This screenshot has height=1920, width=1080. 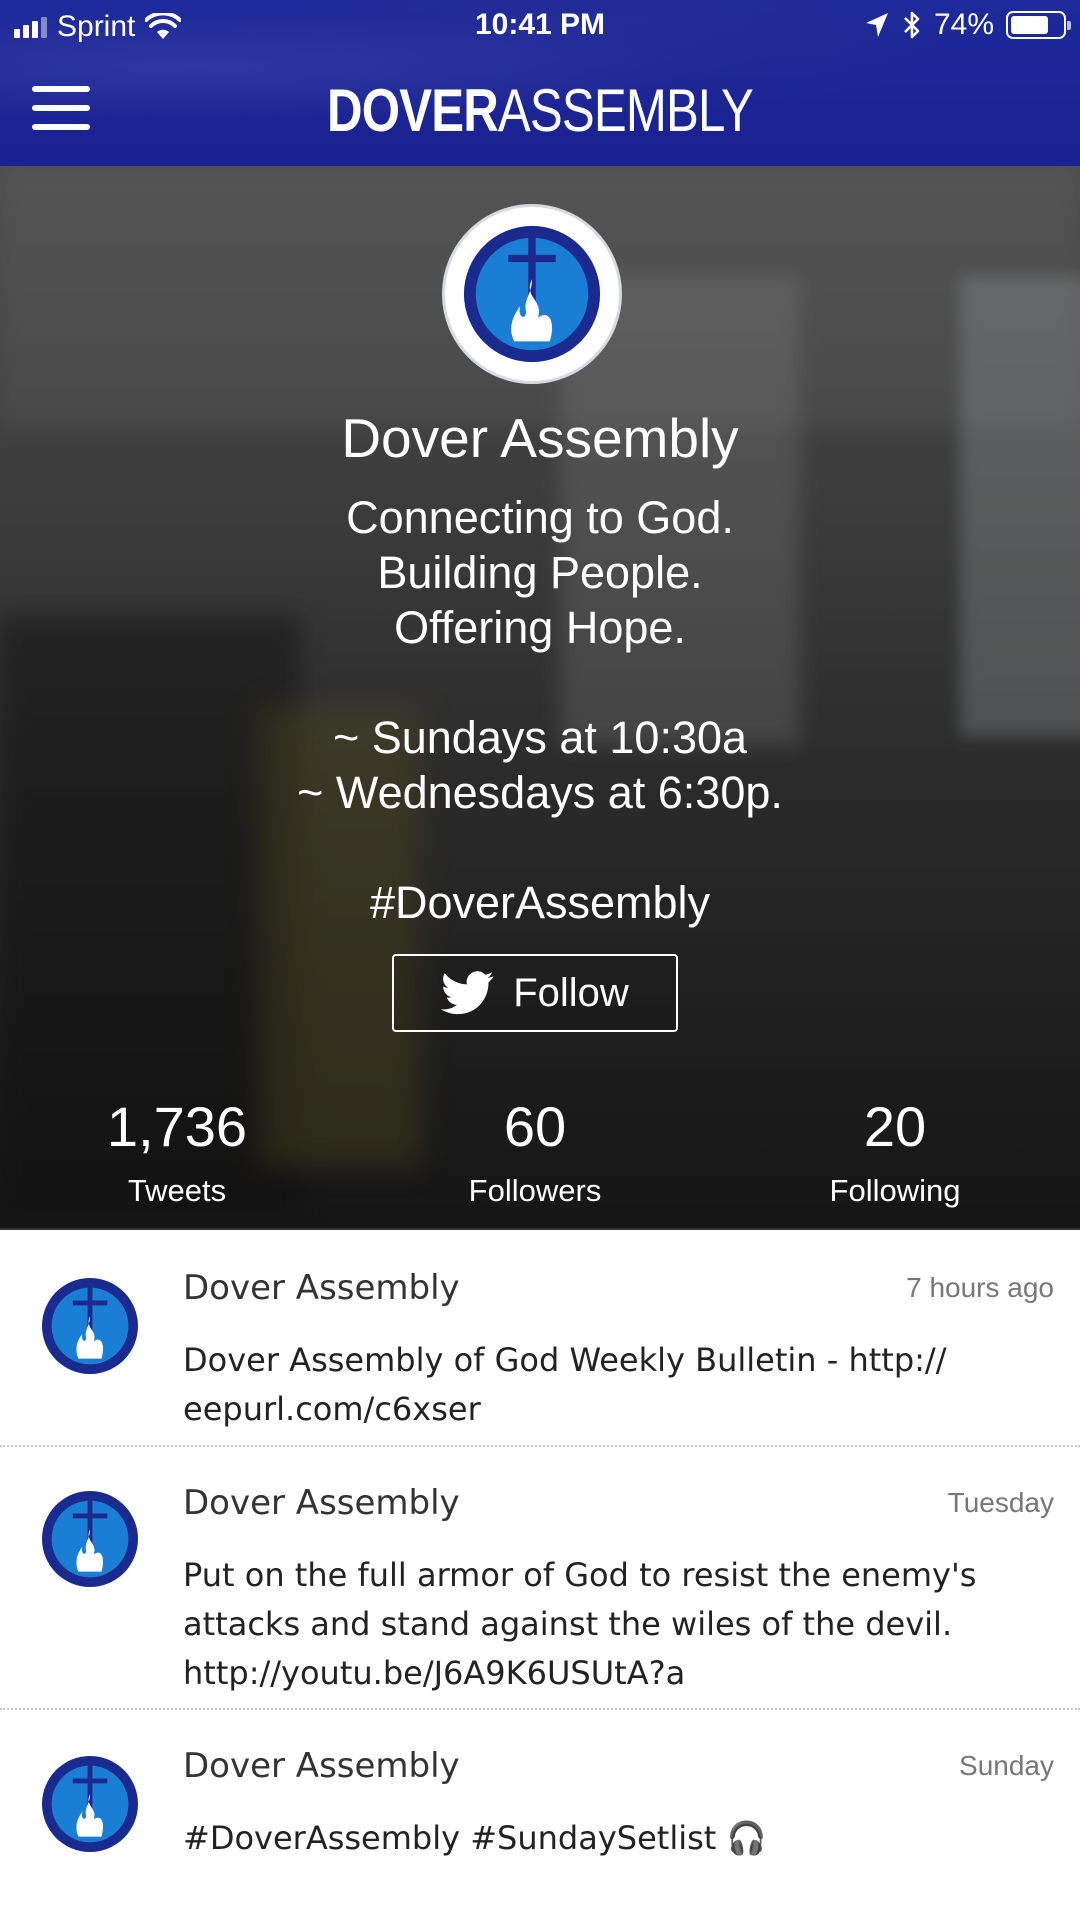 What do you see at coordinates (571, 992) in the screenshot?
I see `follow-label: Follow` at bounding box center [571, 992].